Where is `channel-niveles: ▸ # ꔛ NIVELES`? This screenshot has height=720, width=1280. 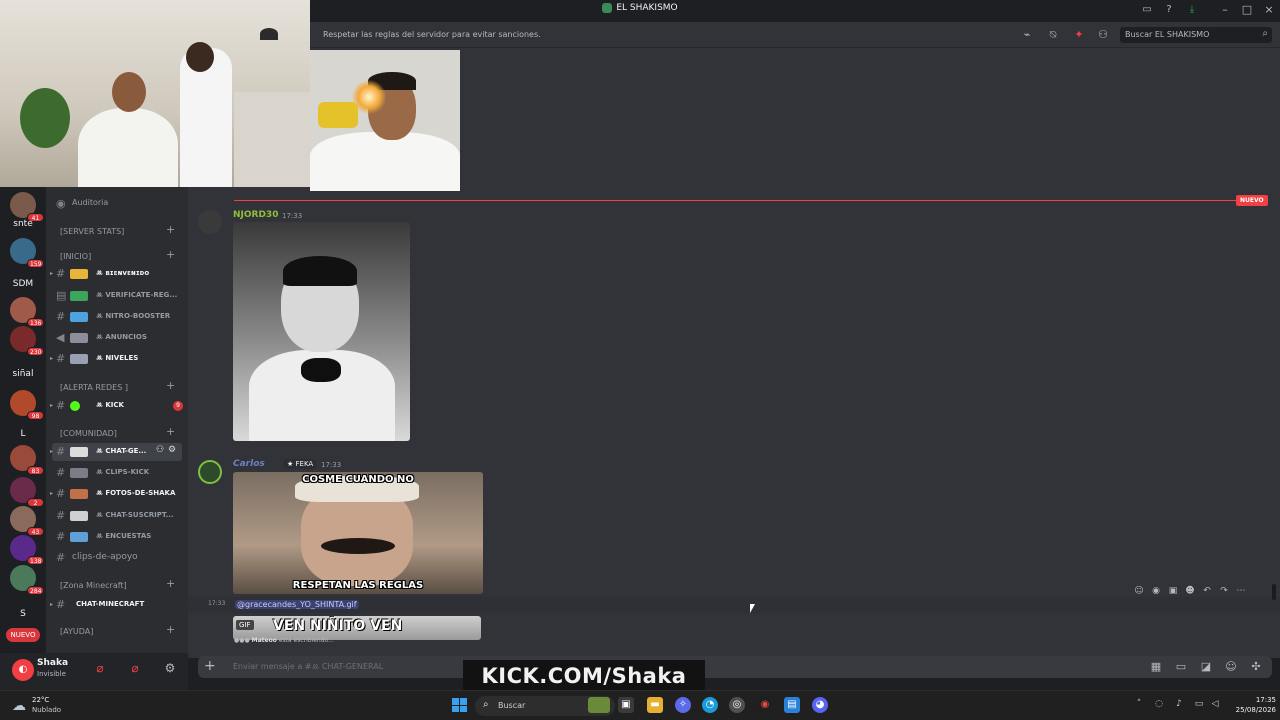 channel-niveles: ▸ # ꔛ NIVELES is located at coordinates (116, 359).